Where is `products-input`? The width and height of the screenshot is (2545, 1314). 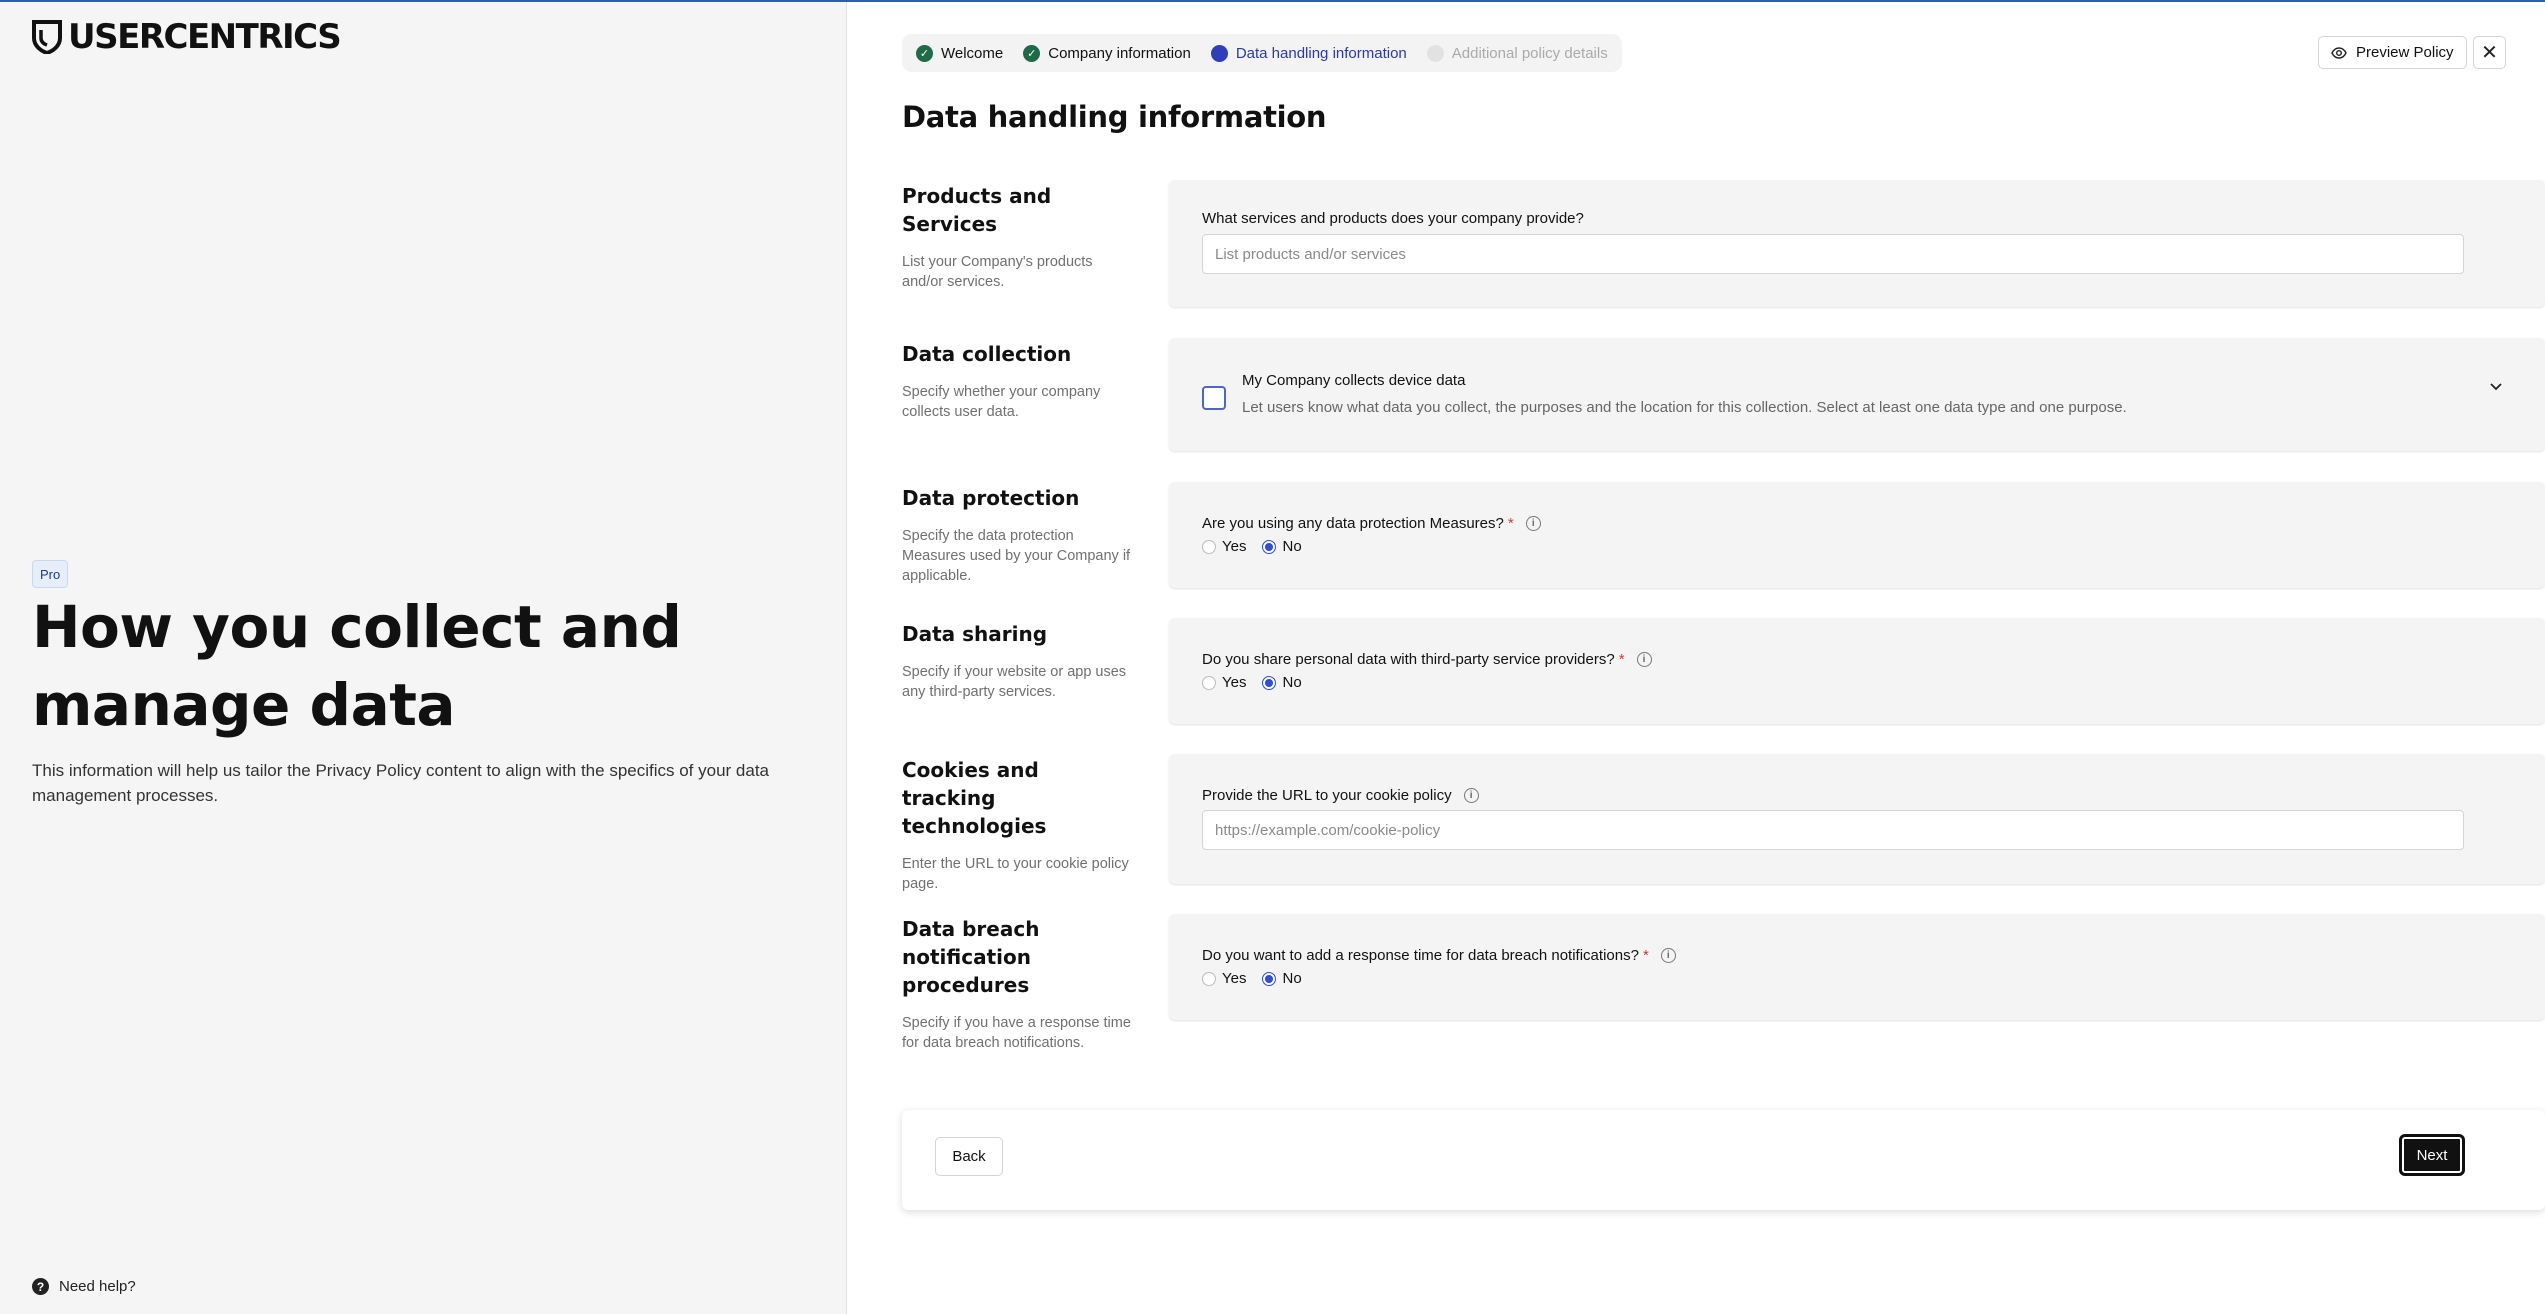 products-input is located at coordinates (1833, 254).